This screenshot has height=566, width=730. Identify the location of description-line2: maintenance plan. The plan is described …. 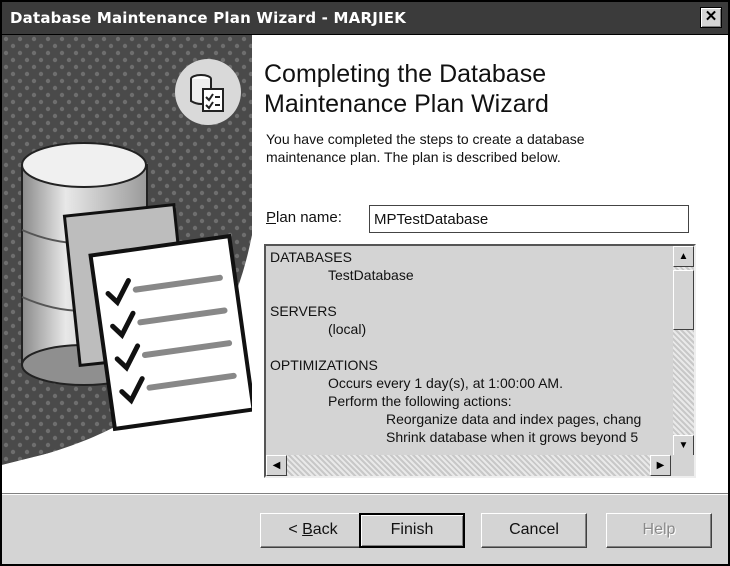
(413, 157).